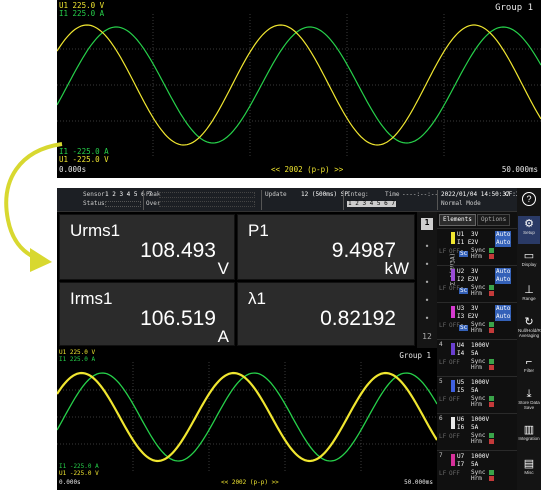 This screenshot has width=541, height=490. I want to click on misc-button: ▤ Misc, so click(529, 466).